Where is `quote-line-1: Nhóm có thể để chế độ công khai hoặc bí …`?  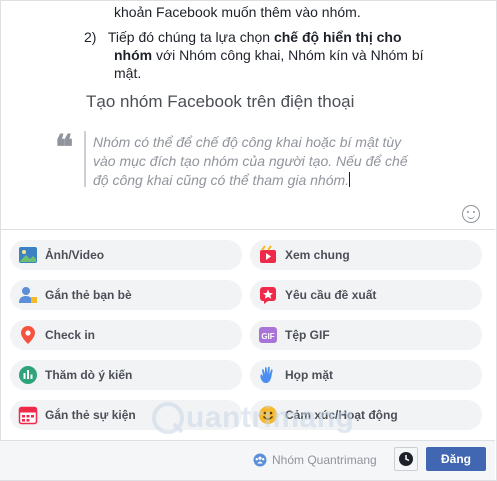
quote-line-1: Nhóm có thể để chế độ công khai hoặc bí … is located at coordinates (247, 142).